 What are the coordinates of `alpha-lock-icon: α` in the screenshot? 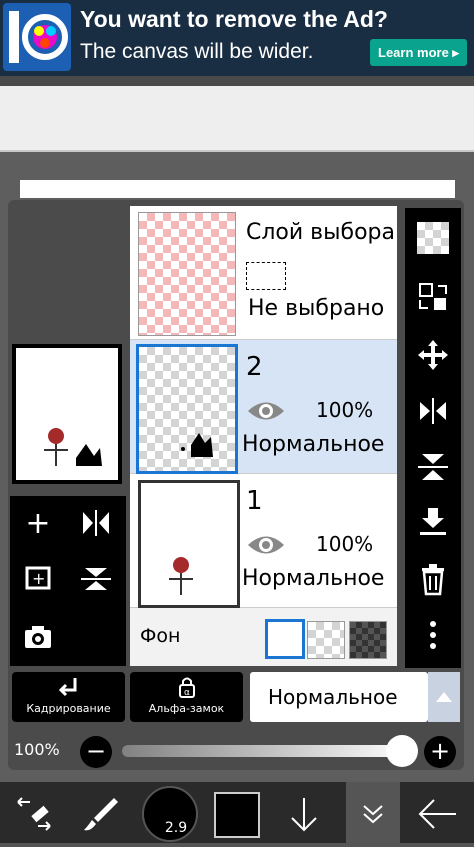 It's located at (186, 689).